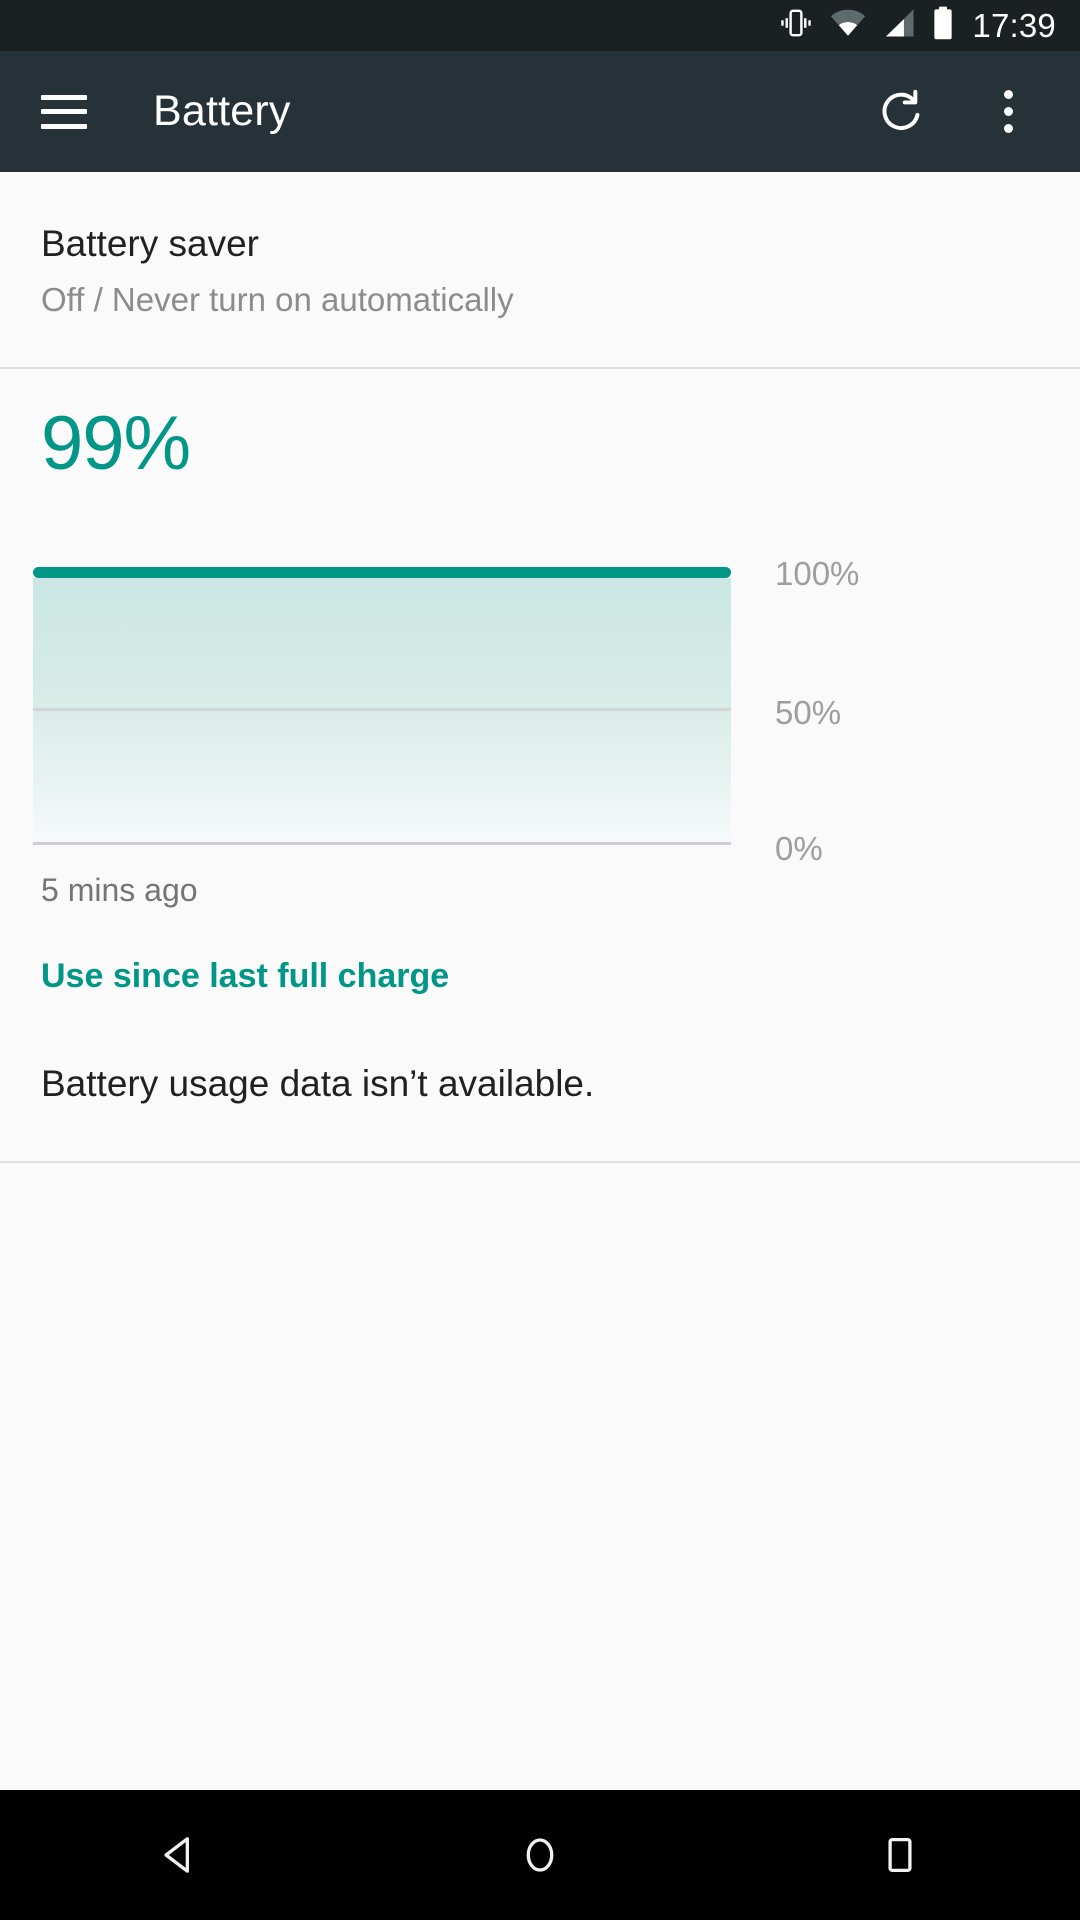  I want to click on status-bar-icons, so click(866, 25).